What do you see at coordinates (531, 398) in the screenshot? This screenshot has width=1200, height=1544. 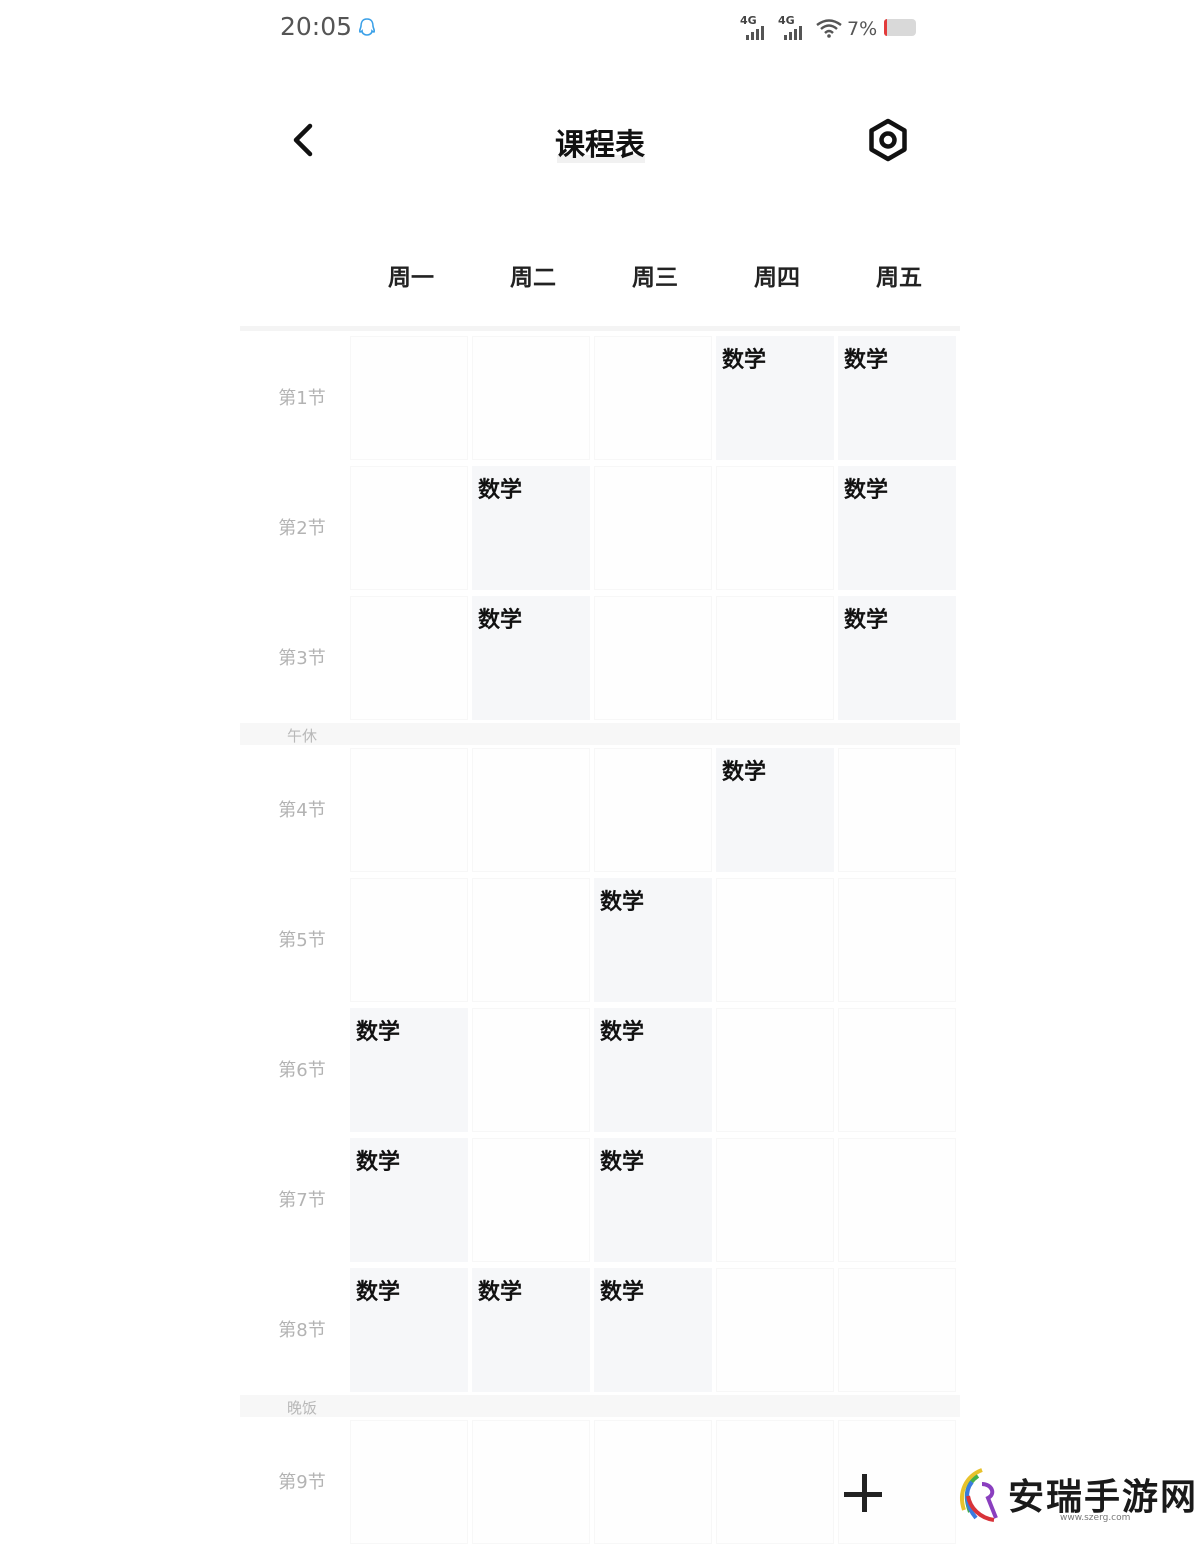 I see `course-cell-tue-p1` at bounding box center [531, 398].